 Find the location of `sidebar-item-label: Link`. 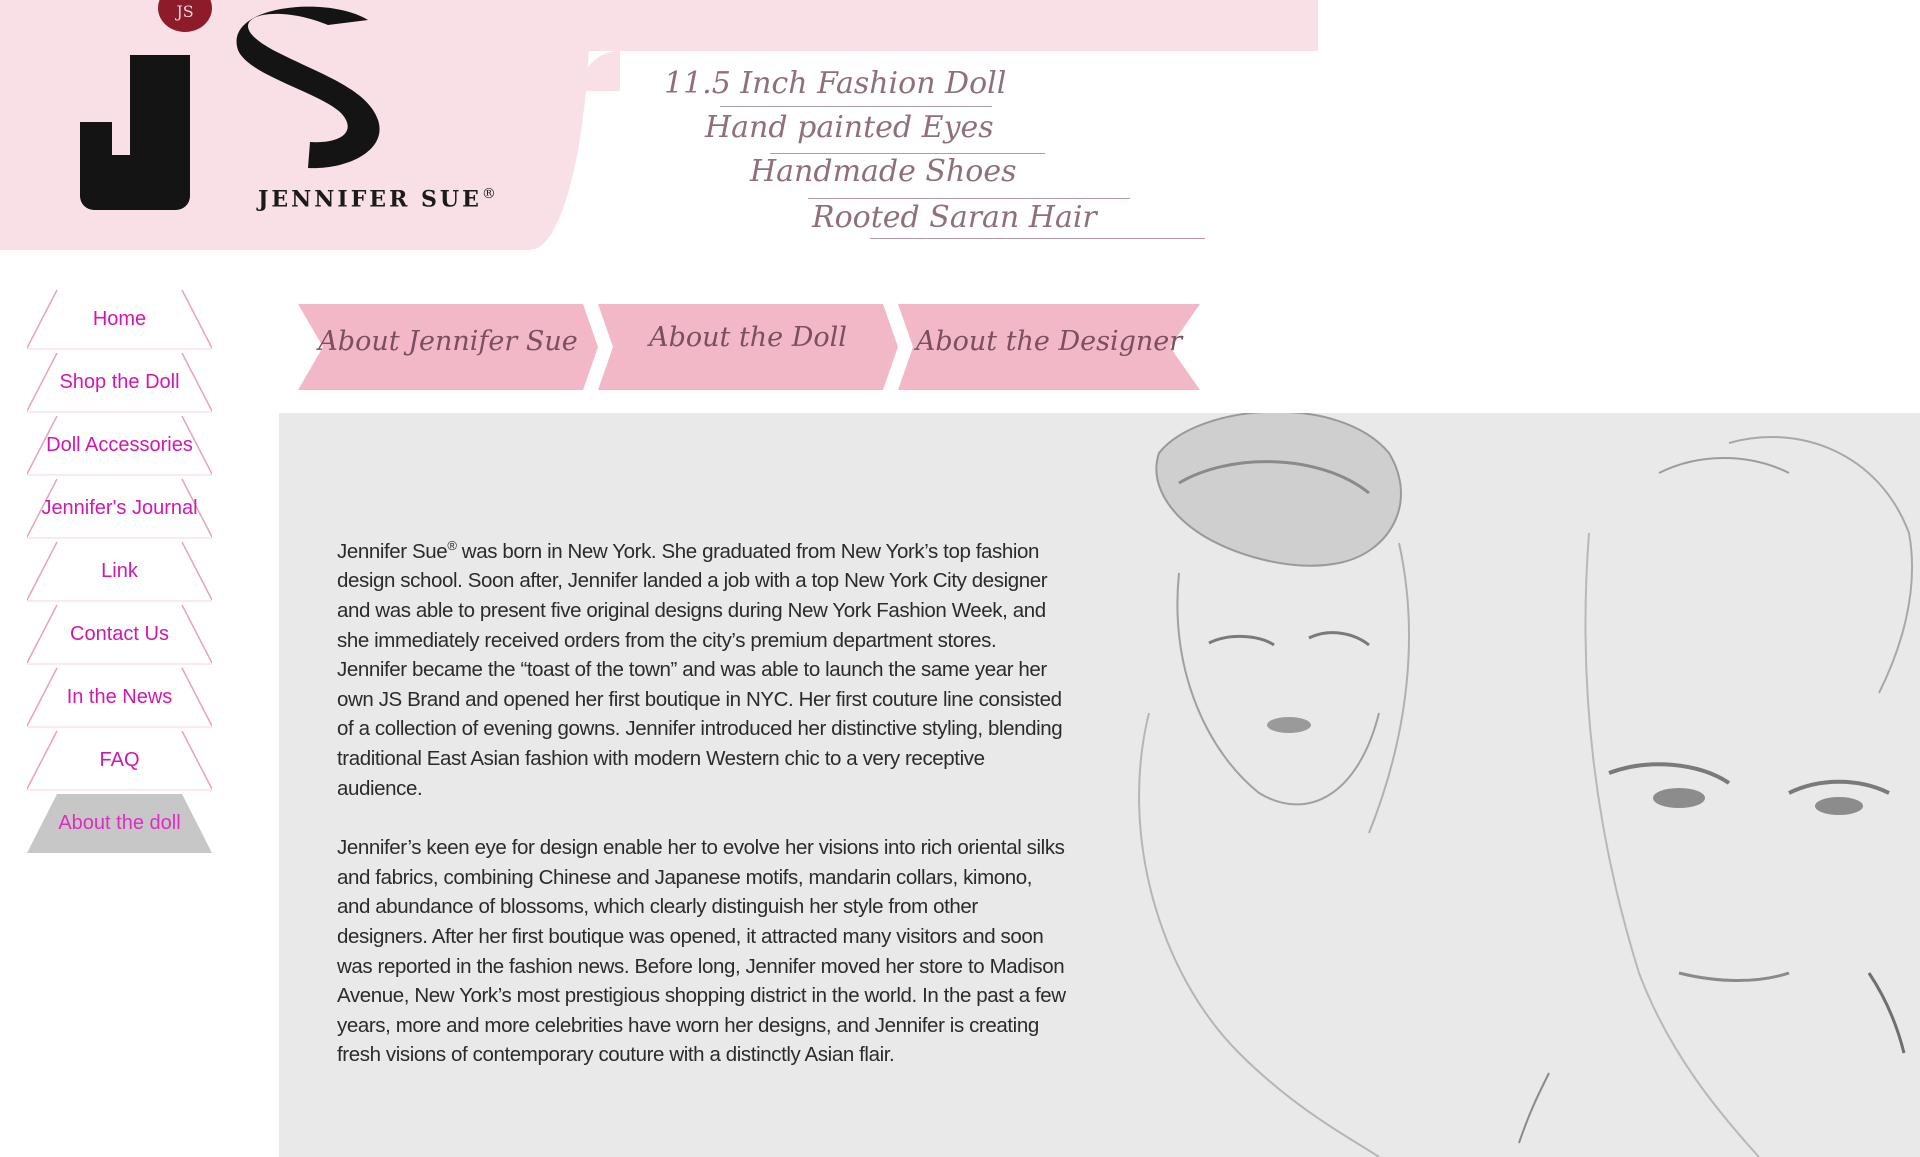

sidebar-item-label: Link is located at coordinates (119, 571).